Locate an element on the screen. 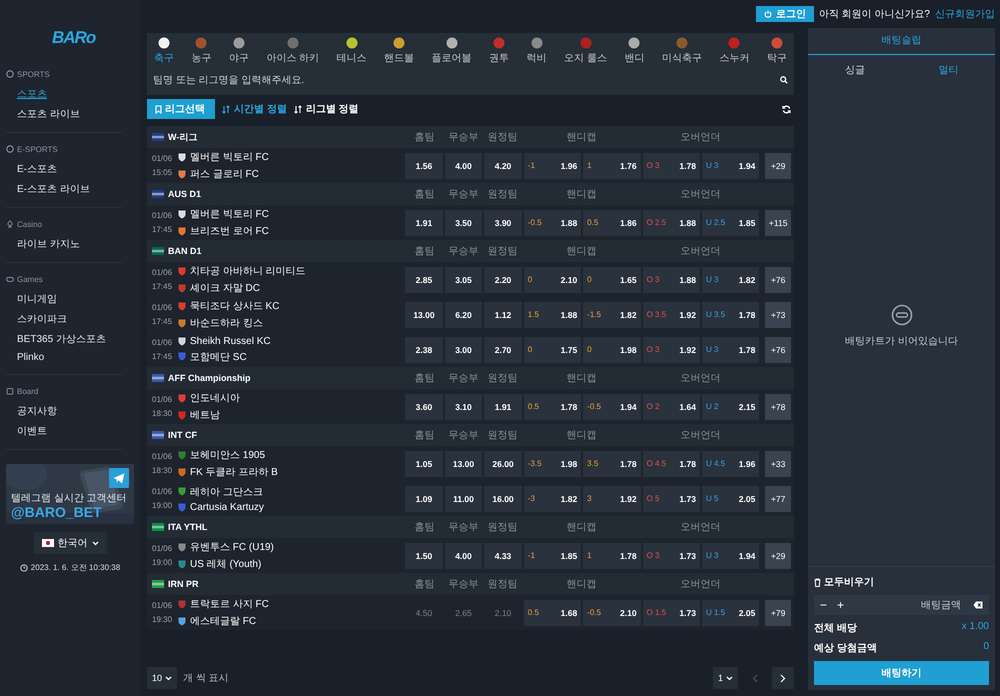 The image size is (1000, 696). search-field: 팀명 또는 리그명을 입력해주세요. is located at coordinates (466, 80).